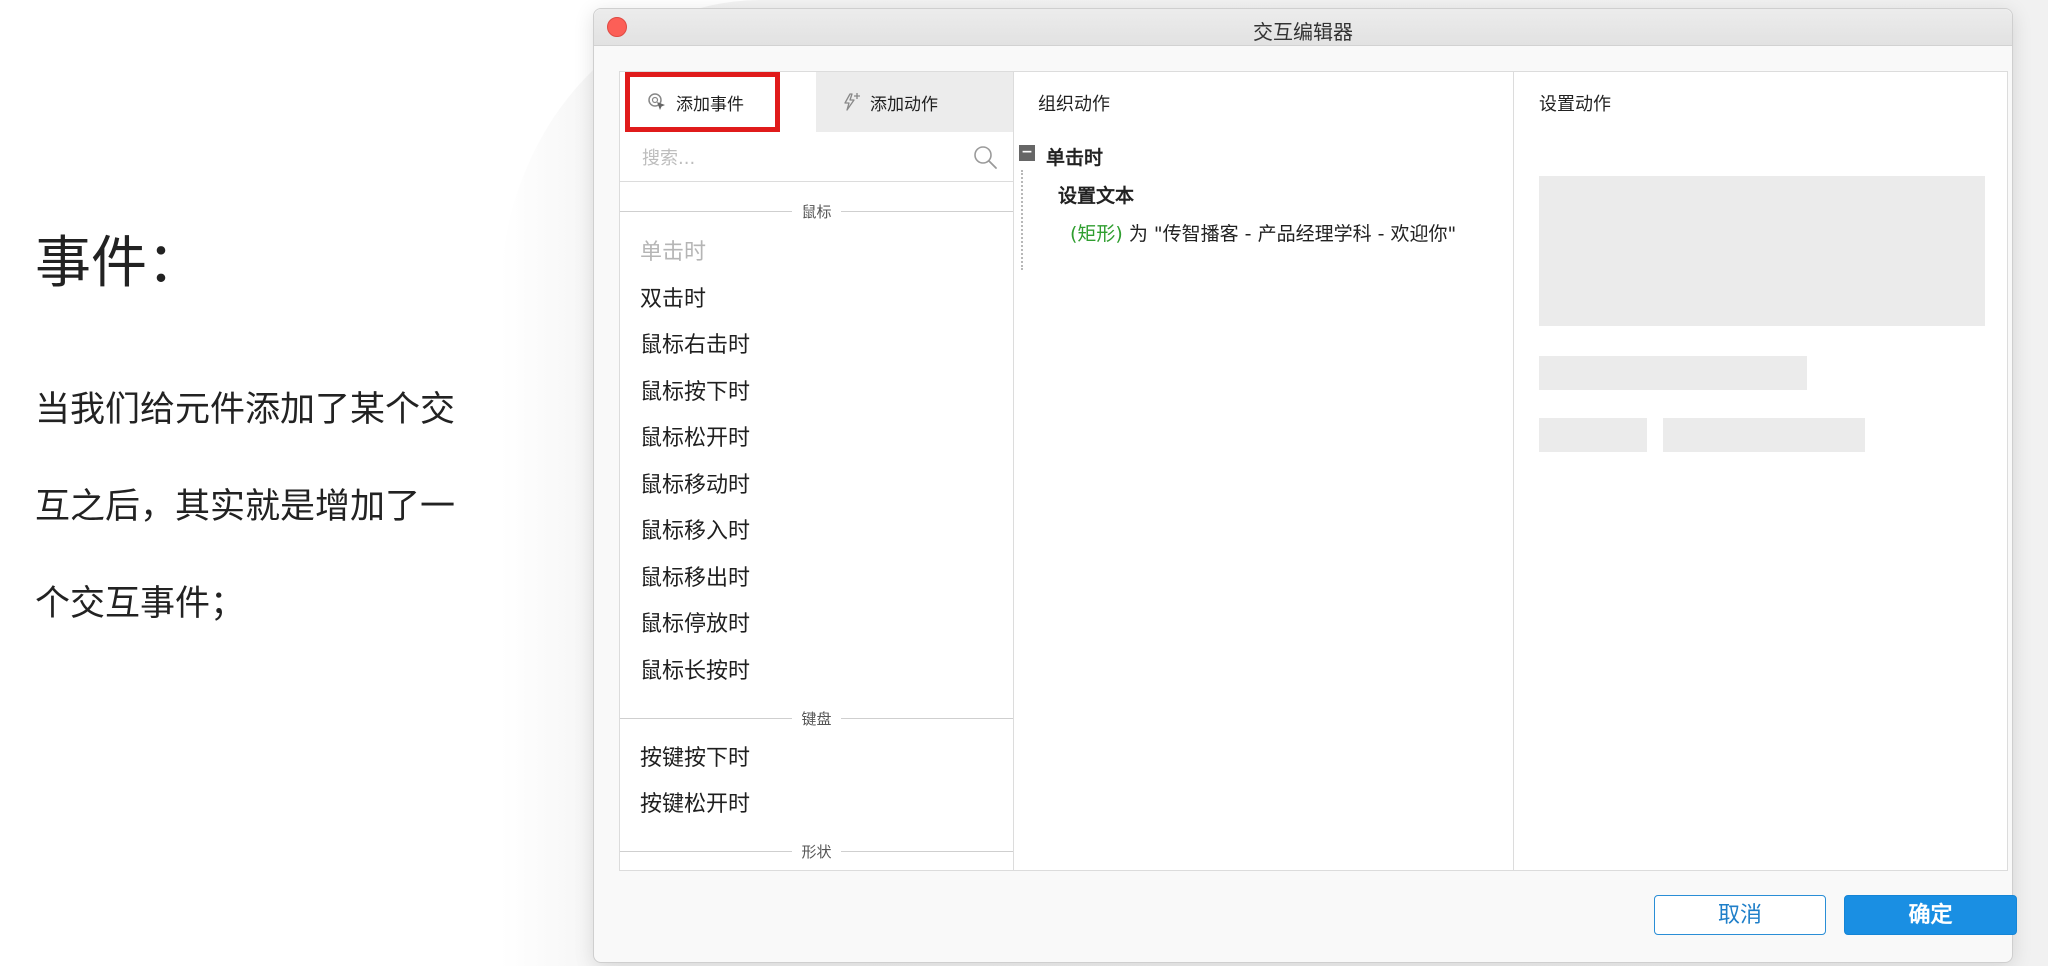  What do you see at coordinates (695, 393) in the screenshot?
I see `event-item-mouse-down: 鼠标按下时` at bounding box center [695, 393].